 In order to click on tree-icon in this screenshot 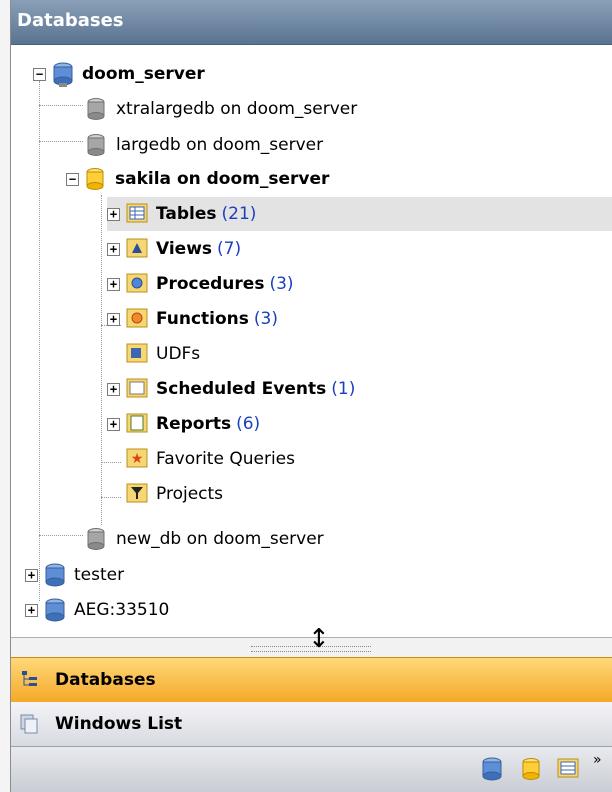, I will do `click(30, 680)`.